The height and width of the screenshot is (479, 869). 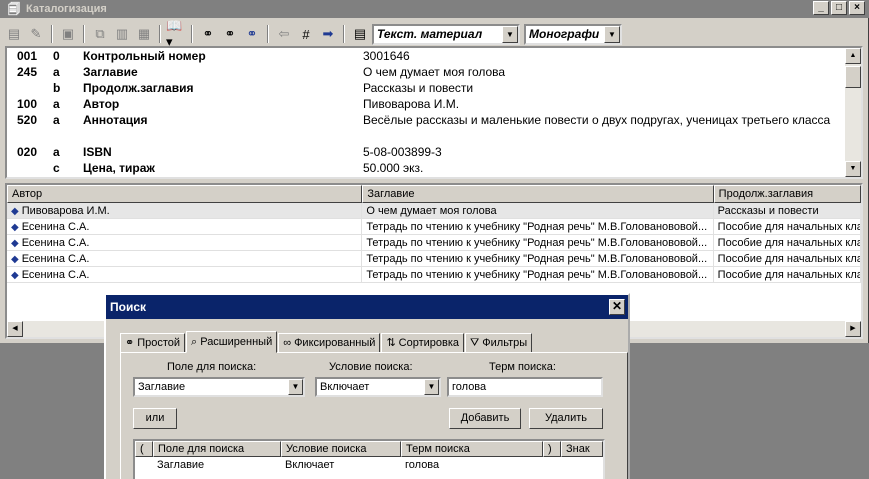 What do you see at coordinates (472, 449) in the screenshot?
I see `col-term: Терм поиска` at bounding box center [472, 449].